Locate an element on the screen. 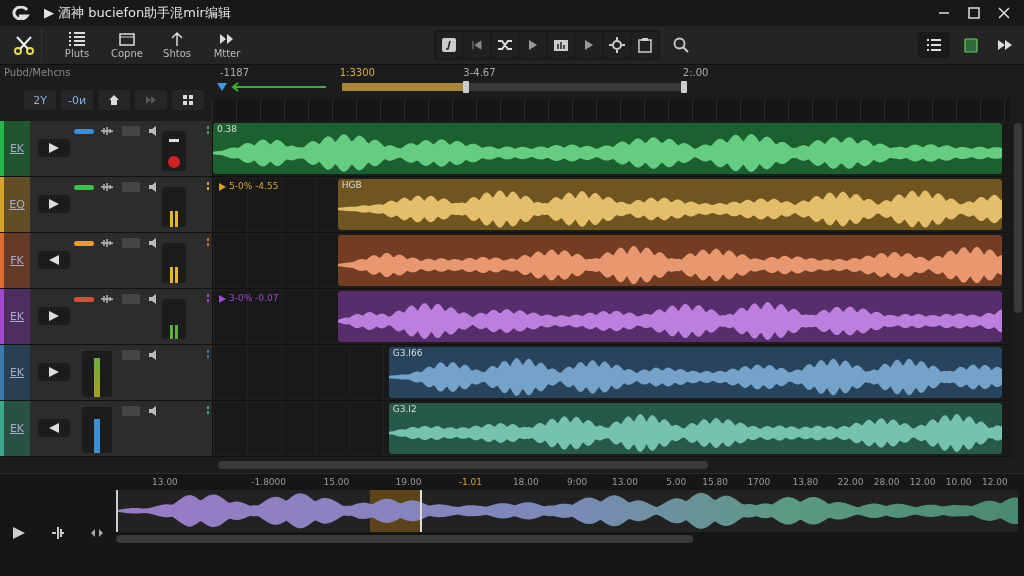  maximize-icon is located at coordinates (974, 13).